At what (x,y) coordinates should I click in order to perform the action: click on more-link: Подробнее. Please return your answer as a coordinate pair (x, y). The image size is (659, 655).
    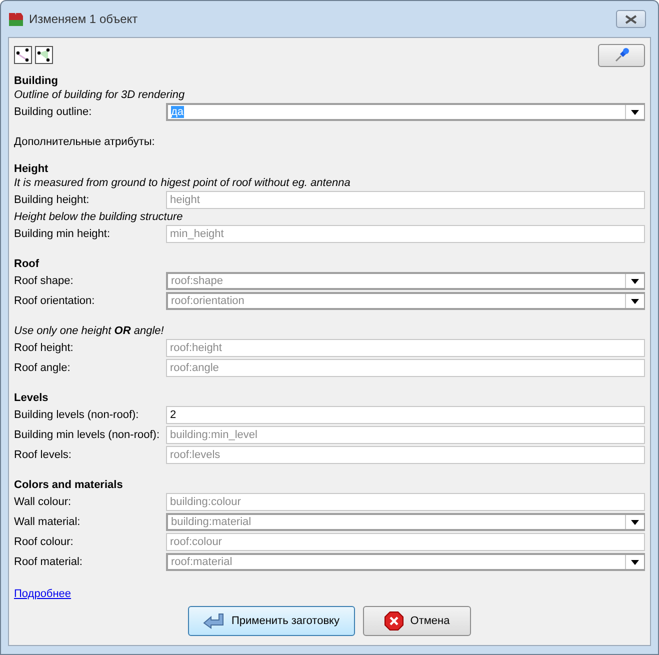
    Looking at the image, I should click on (43, 594).